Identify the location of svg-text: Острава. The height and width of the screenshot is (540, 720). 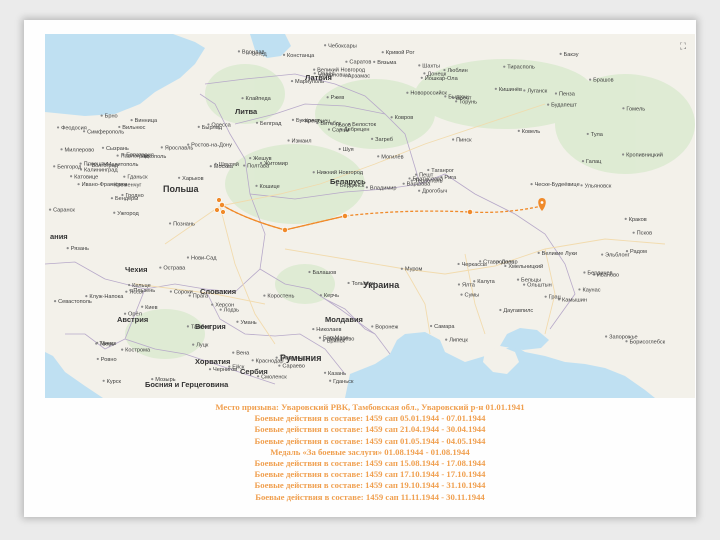
(174, 269).